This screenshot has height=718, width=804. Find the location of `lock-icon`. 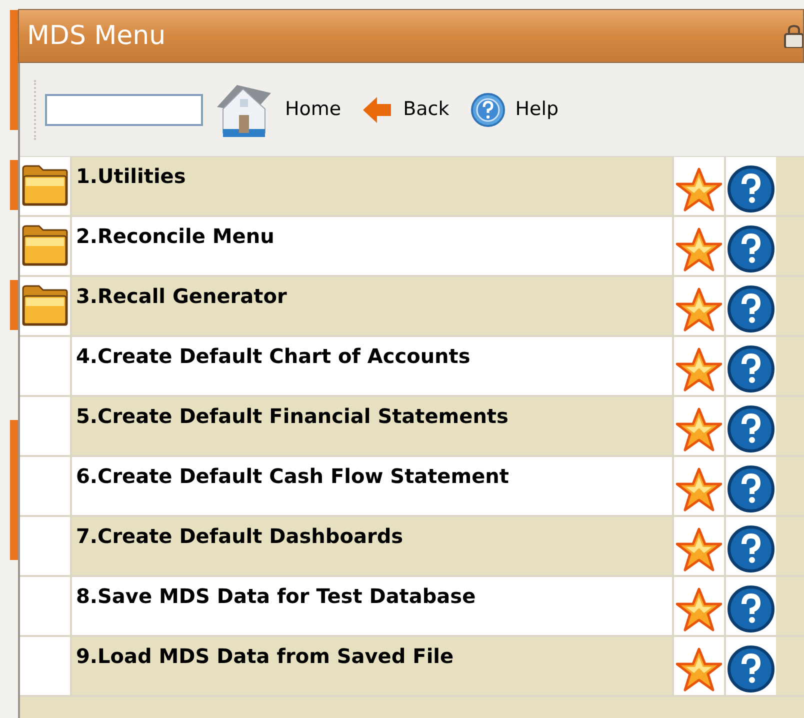

lock-icon is located at coordinates (793, 36).